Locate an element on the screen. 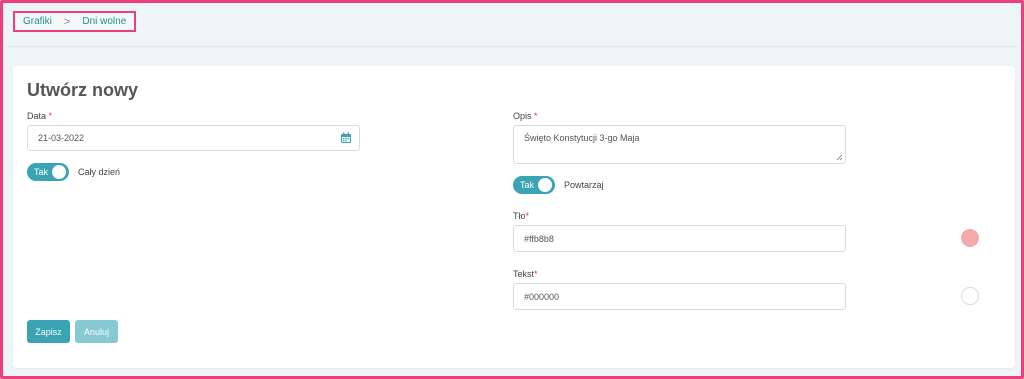 The height and width of the screenshot is (379, 1024). background-label-text: Tło is located at coordinates (519, 216).